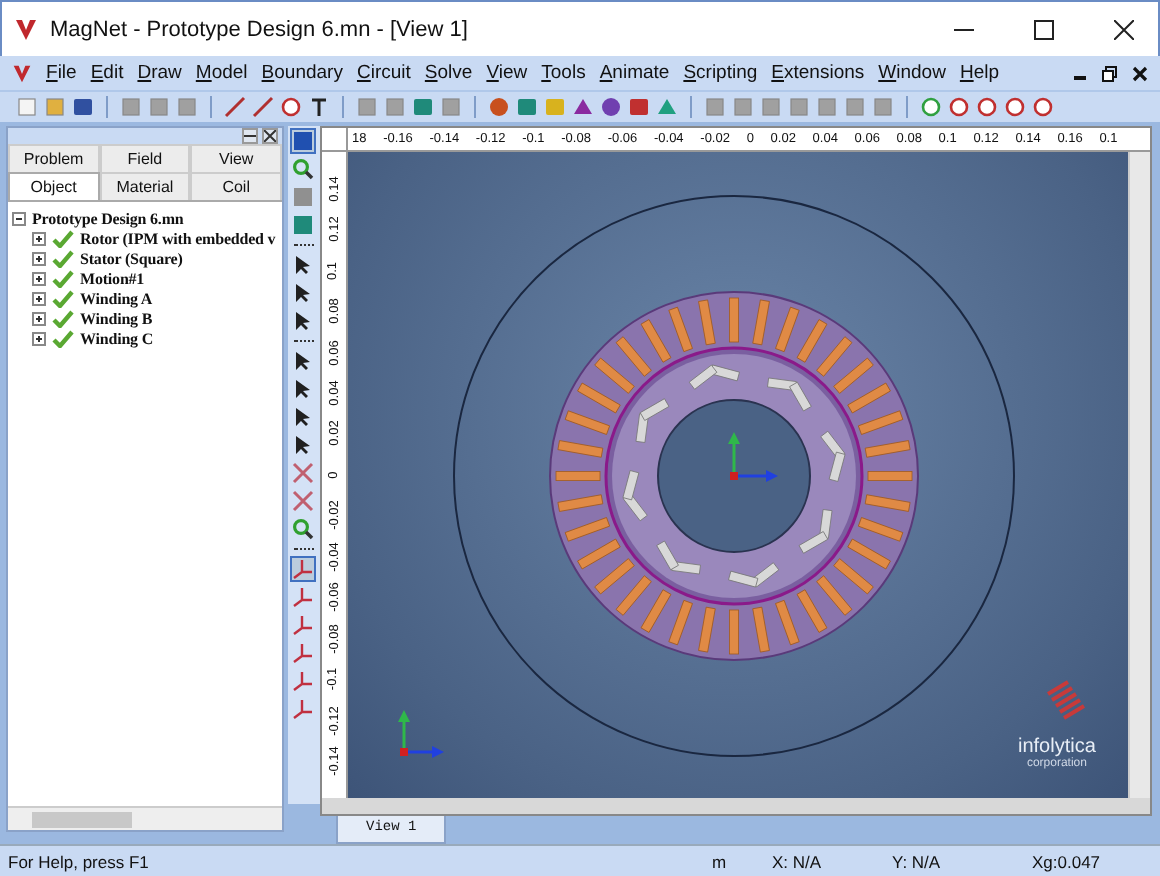 This screenshot has width=1160, height=876. I want to click on pin-button, so click(249, 136).